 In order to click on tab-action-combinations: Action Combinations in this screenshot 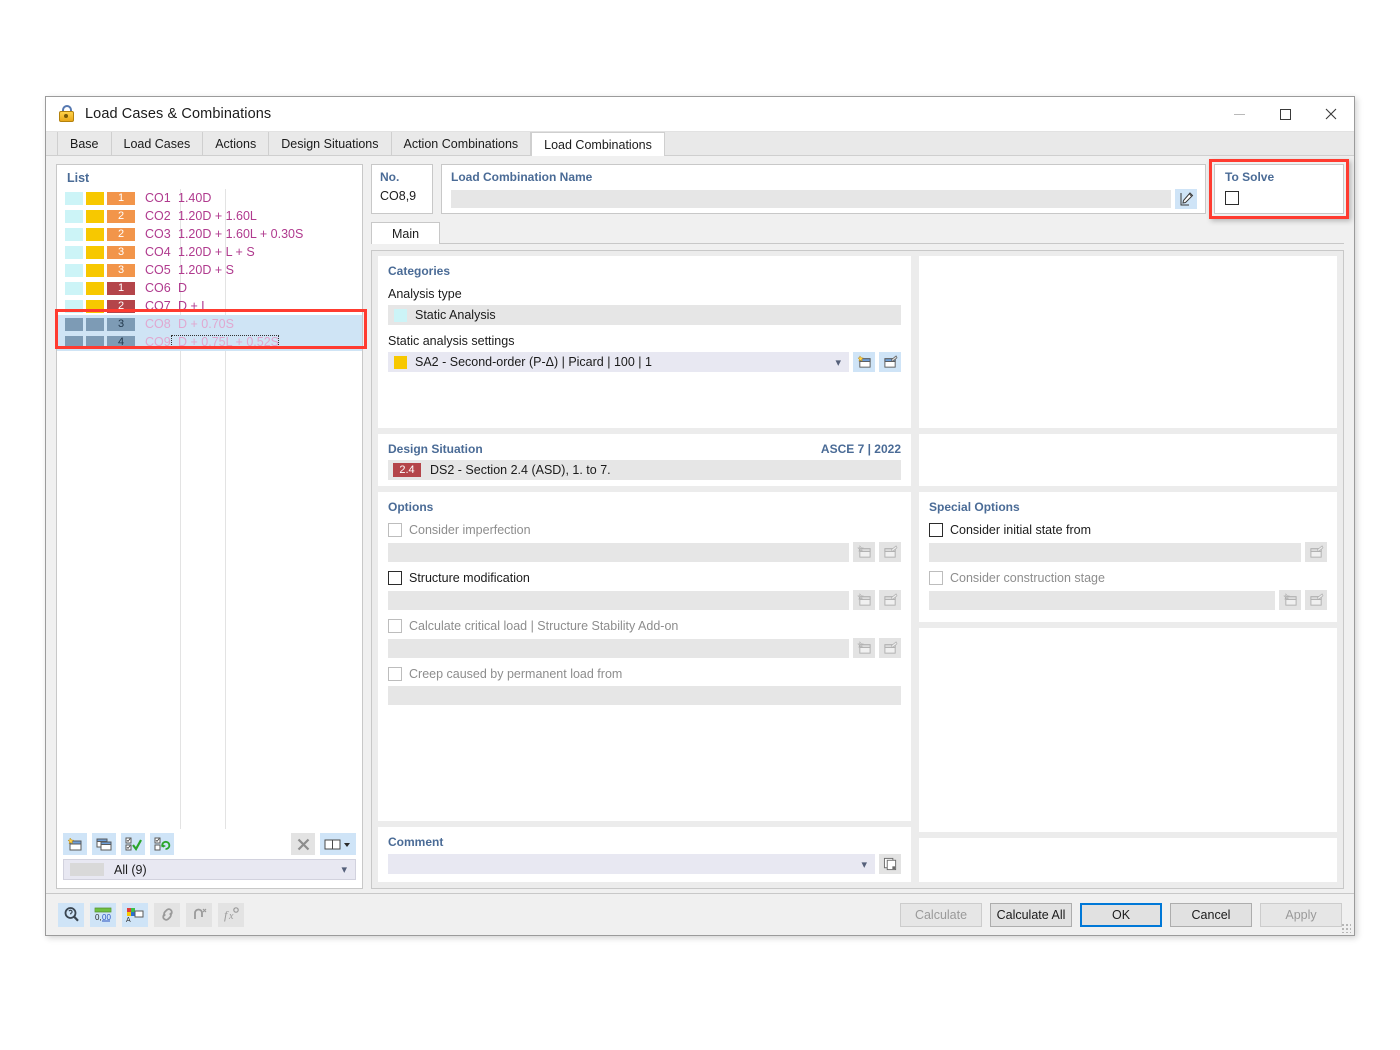, I will do `click(461, 143)`.